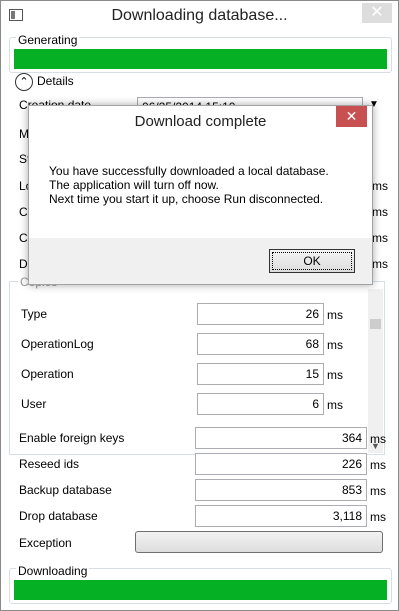  I want to click on step-row-label: Drop database, so click(58, 516).